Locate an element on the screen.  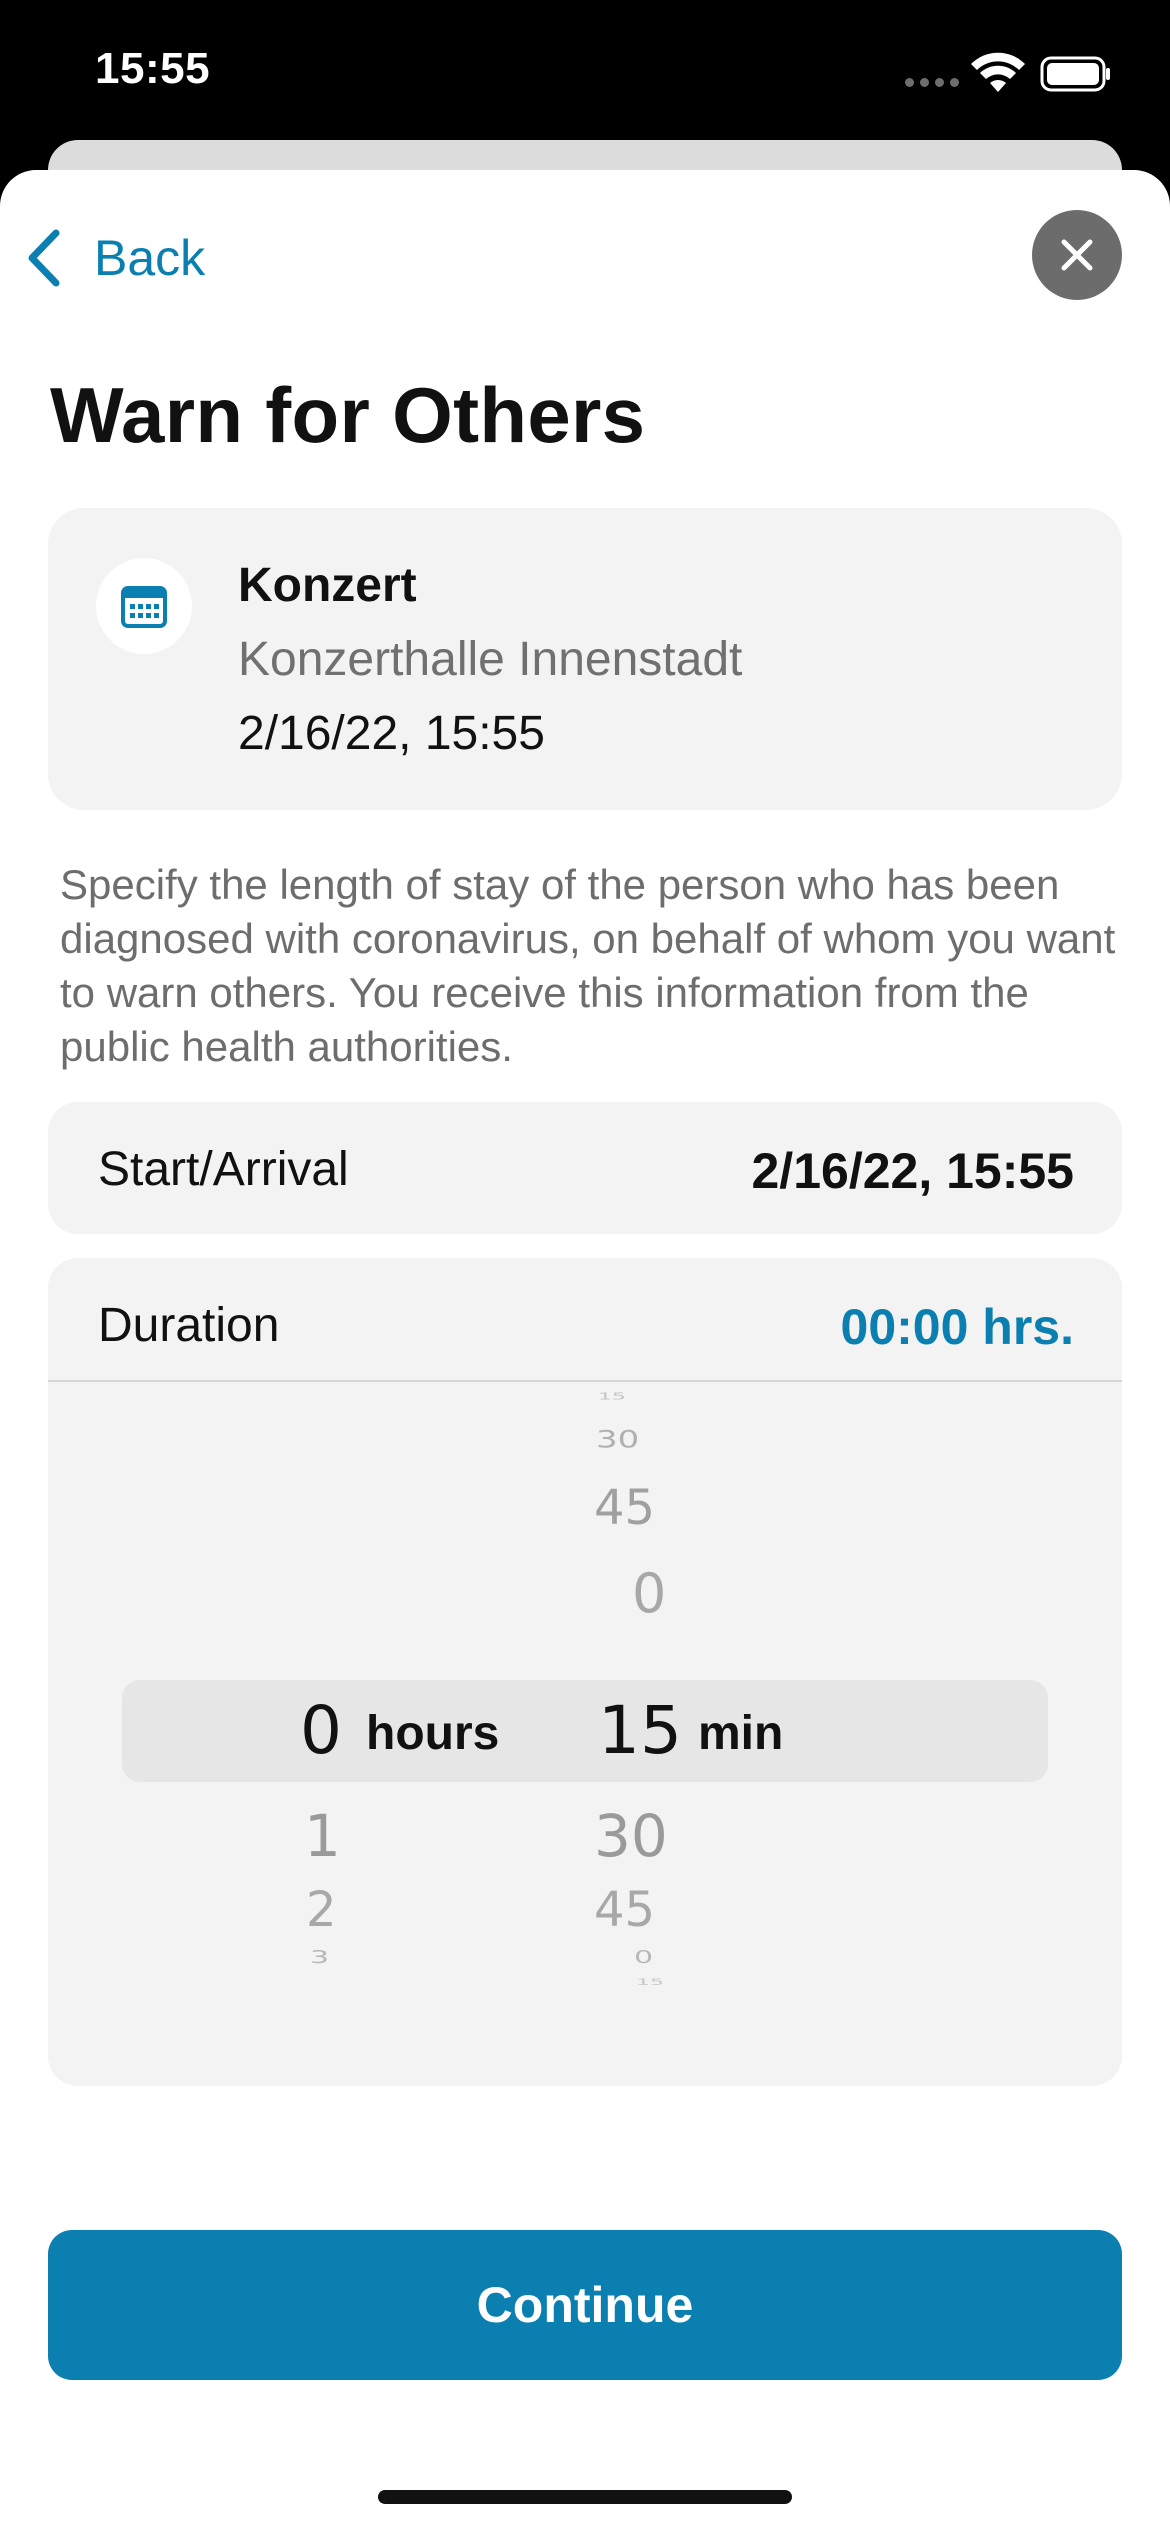
start-arrival-value: 2/16/22, 15:55 is located at coordinates (913, 1171).